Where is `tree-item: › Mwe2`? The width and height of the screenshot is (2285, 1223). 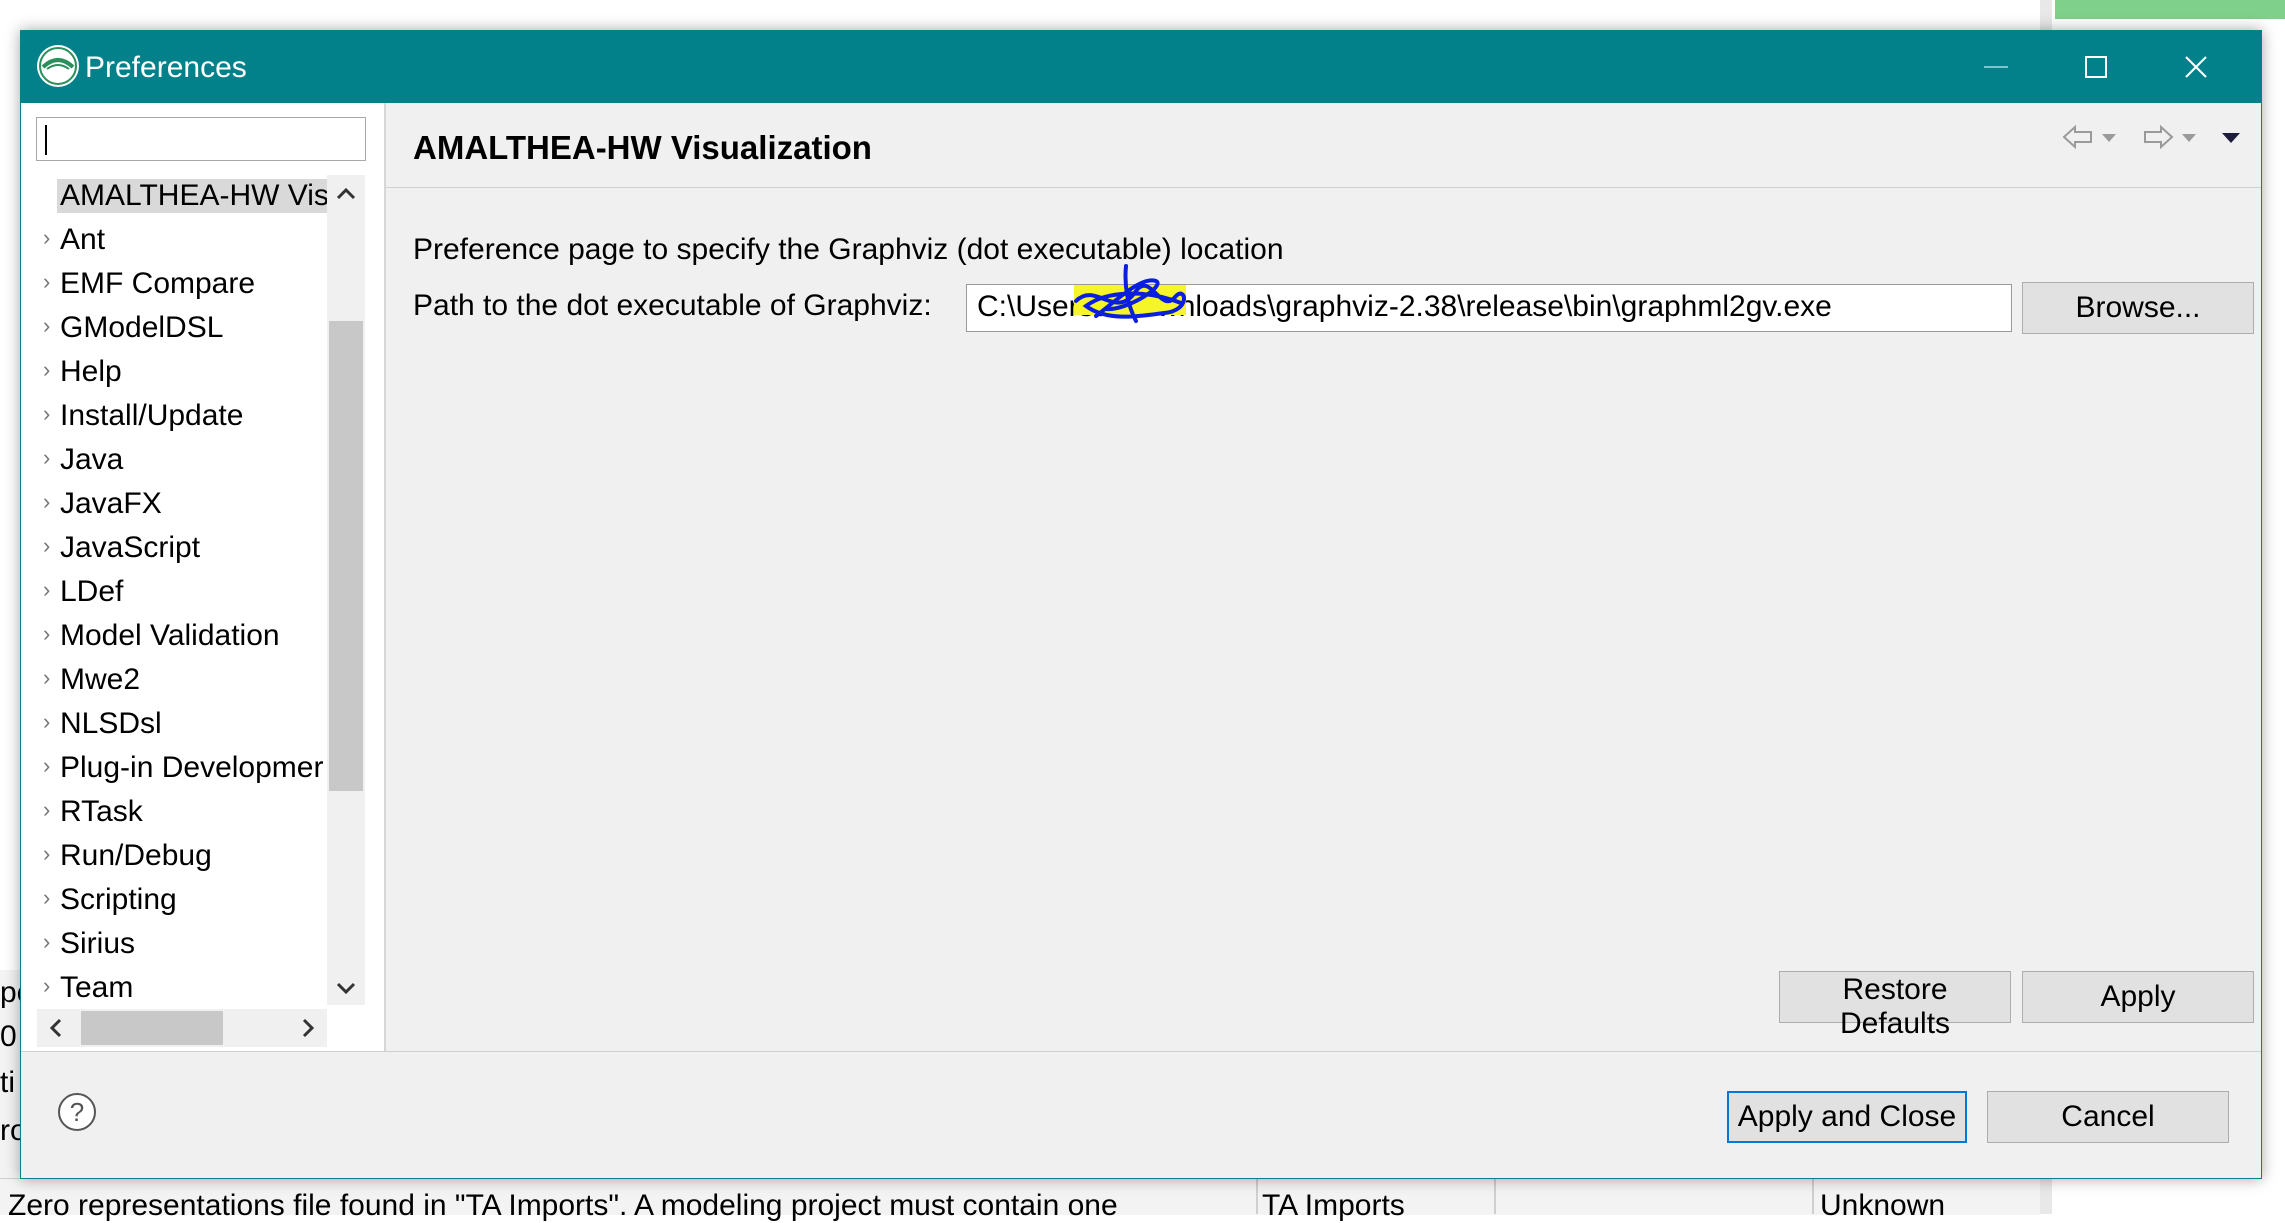
tree-item: › Mwe2 is located at coordinates (174, 680).